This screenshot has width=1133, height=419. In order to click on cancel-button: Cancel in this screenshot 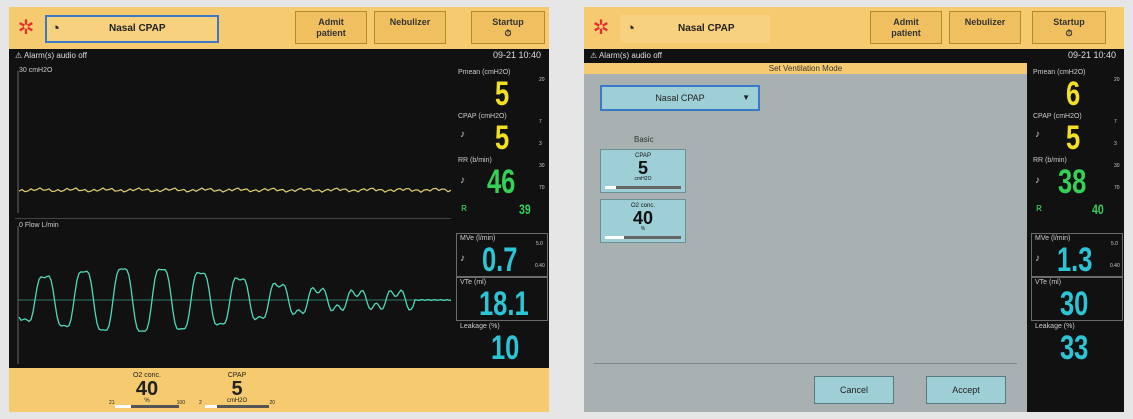, I will do `click(854, 390)`.